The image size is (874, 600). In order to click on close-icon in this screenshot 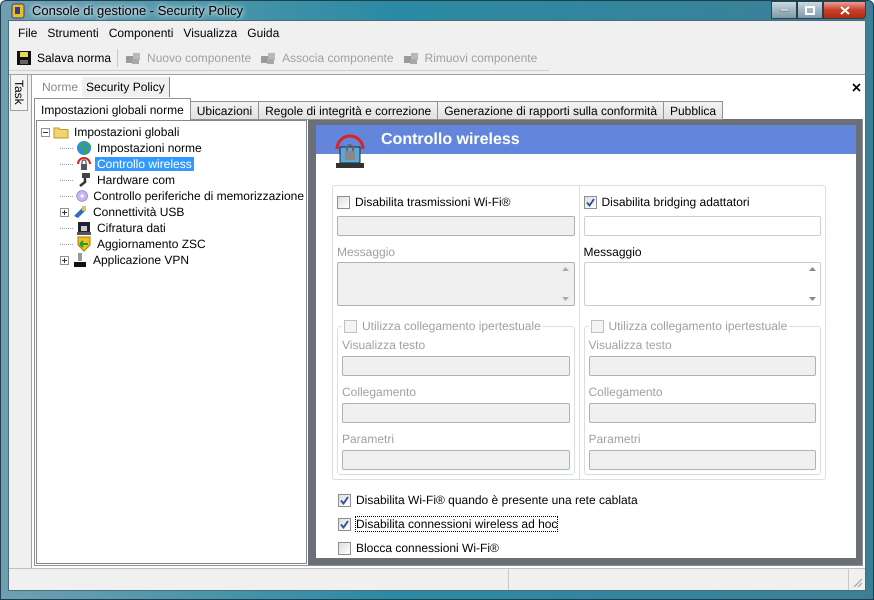, I will do `click(845, 10)`.